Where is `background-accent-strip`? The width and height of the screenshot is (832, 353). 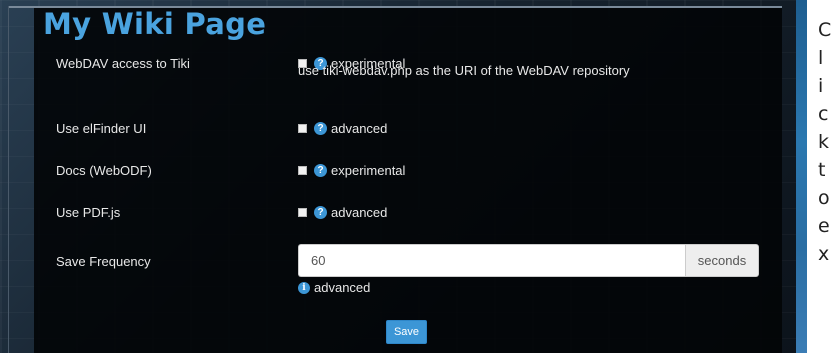 background-accent-strip is located at coordinates (801, 176).